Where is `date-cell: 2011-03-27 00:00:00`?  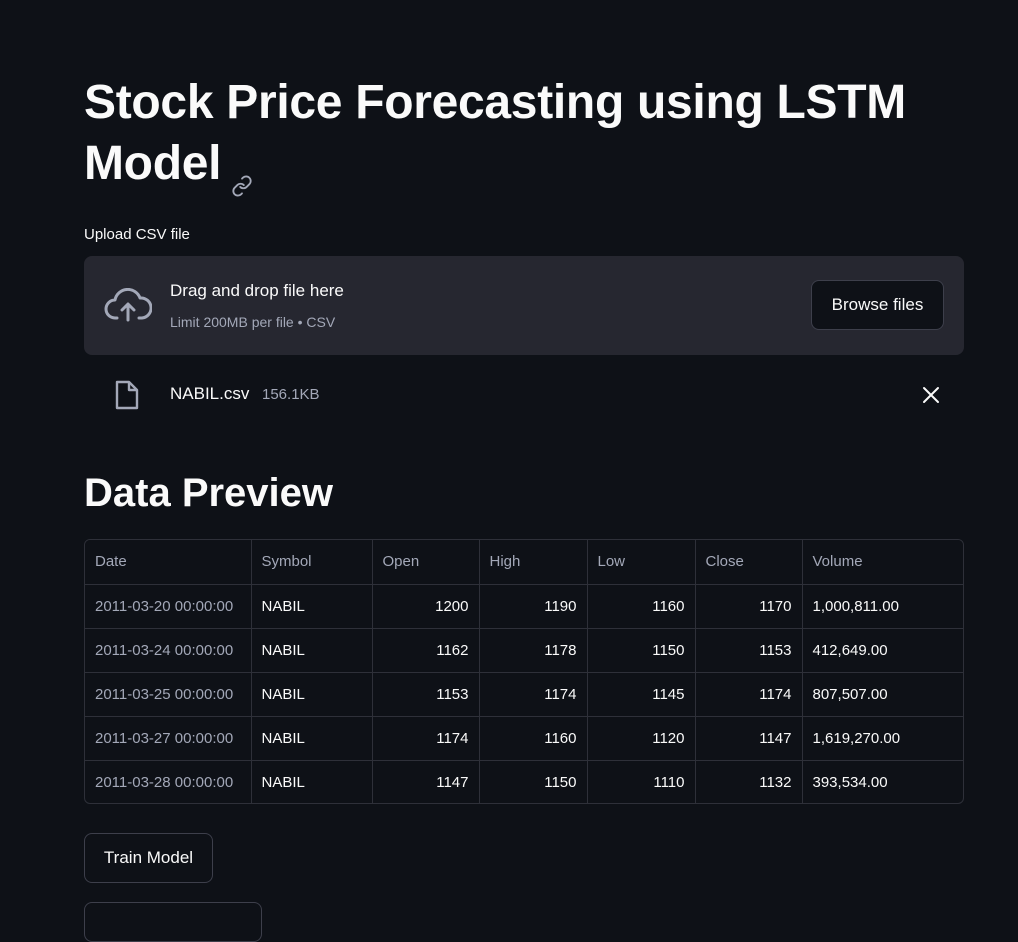
date-cell: 2011-03-27 00:00:00 is located at coordinates (168, 738).